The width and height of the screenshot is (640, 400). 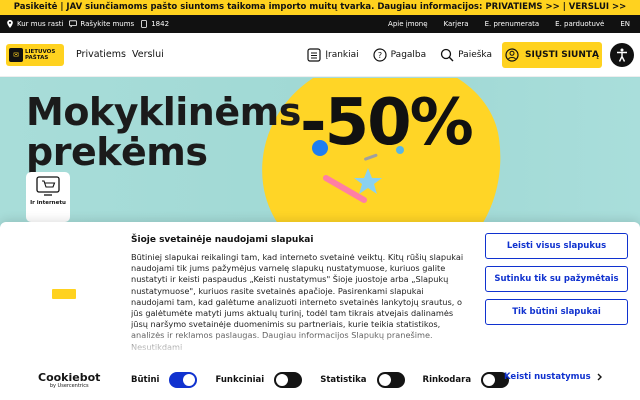 I want to click on toggle-group-marketing: Rinkodara, so click(x=466, y=380).